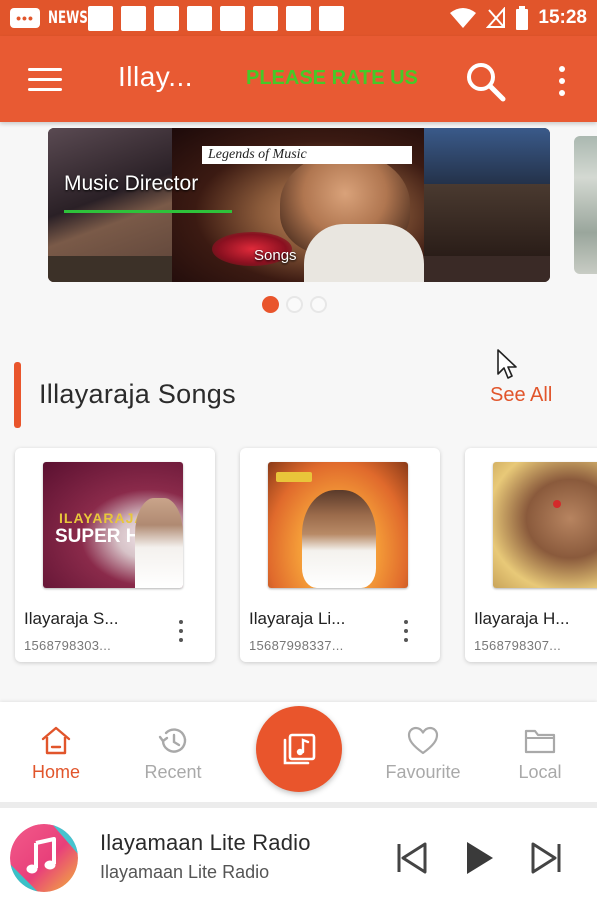 The height and width of the screenshot is (900, 597). I want to click on banner-caption: Songs, so click(275, 255).